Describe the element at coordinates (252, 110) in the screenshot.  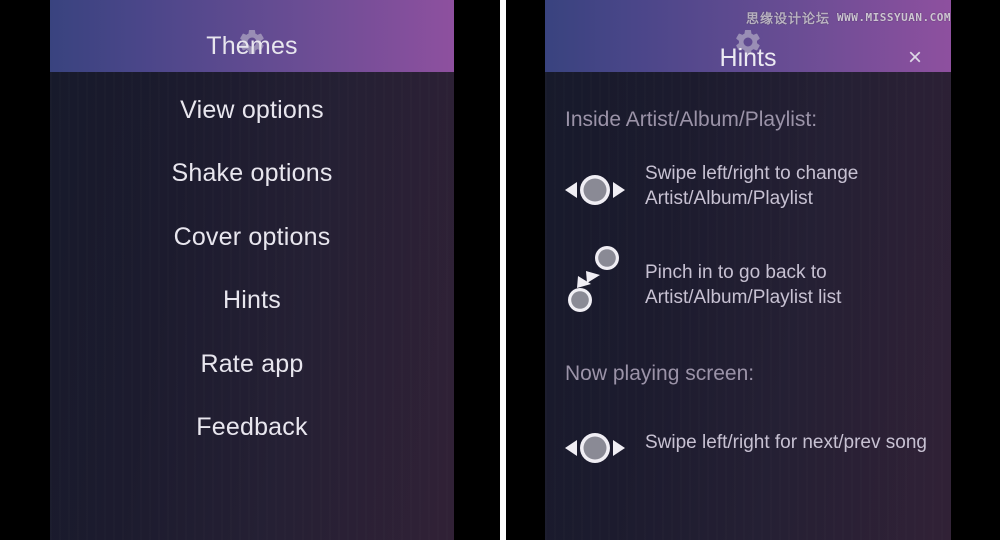
I see `menu-item-view-options: View options` at that location.